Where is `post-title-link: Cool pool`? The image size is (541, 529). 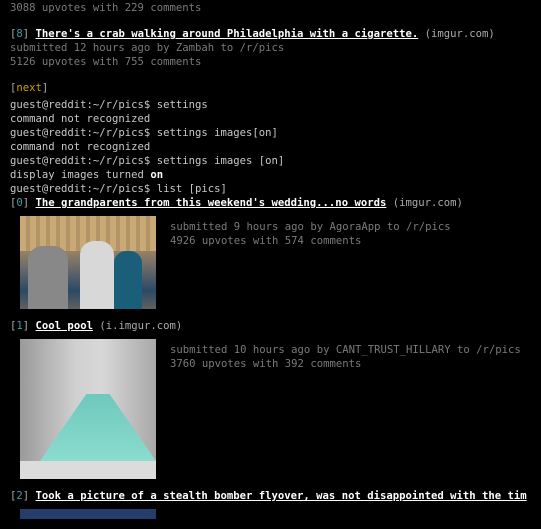 post-title-link: Cool pool is located at coordinates (64, 326).